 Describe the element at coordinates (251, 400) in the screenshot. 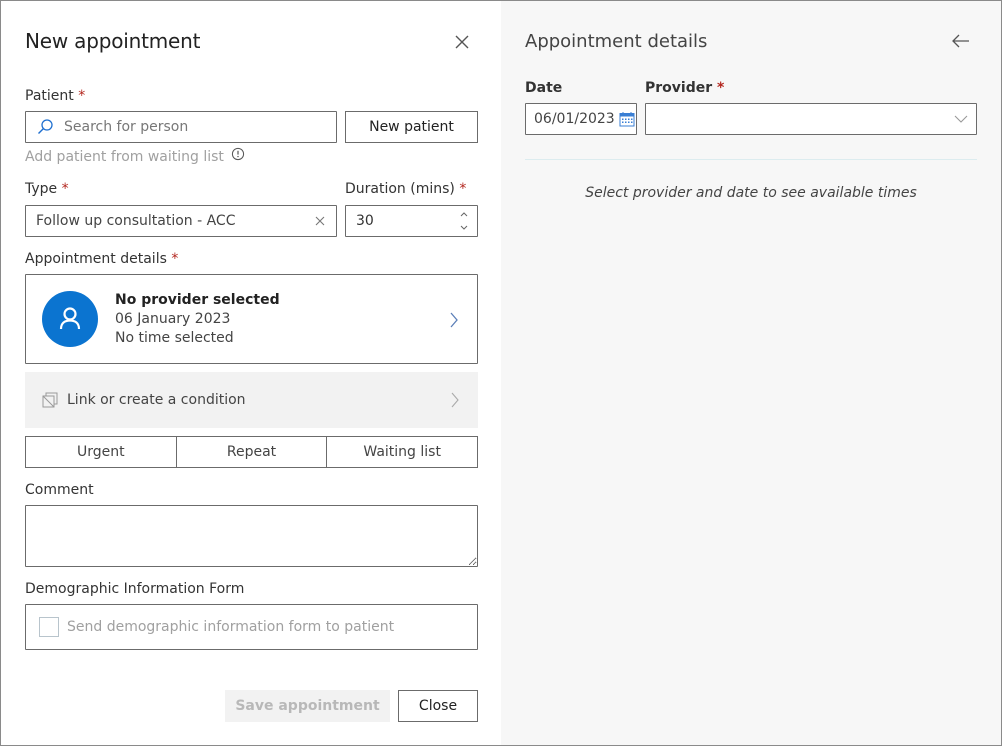

I see `link-condition-button: Link or create a condition` at that location.